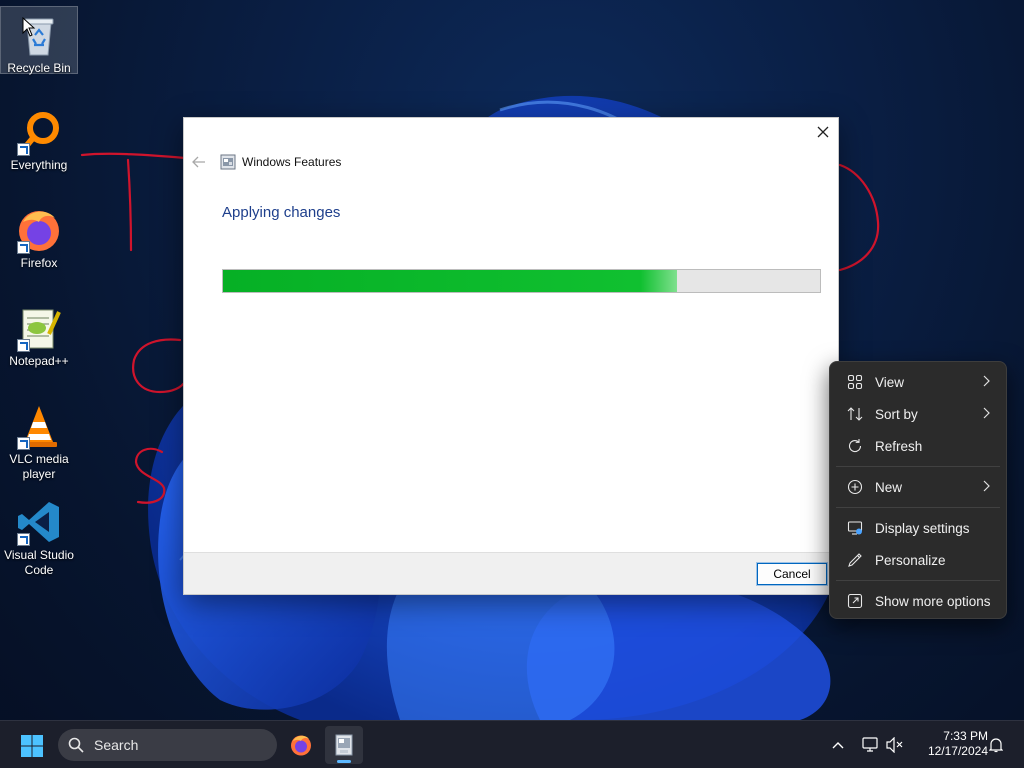 Image resolution: width=1024 pixels, height=768 pixels. I want to click on back-button, so click(199, 162).